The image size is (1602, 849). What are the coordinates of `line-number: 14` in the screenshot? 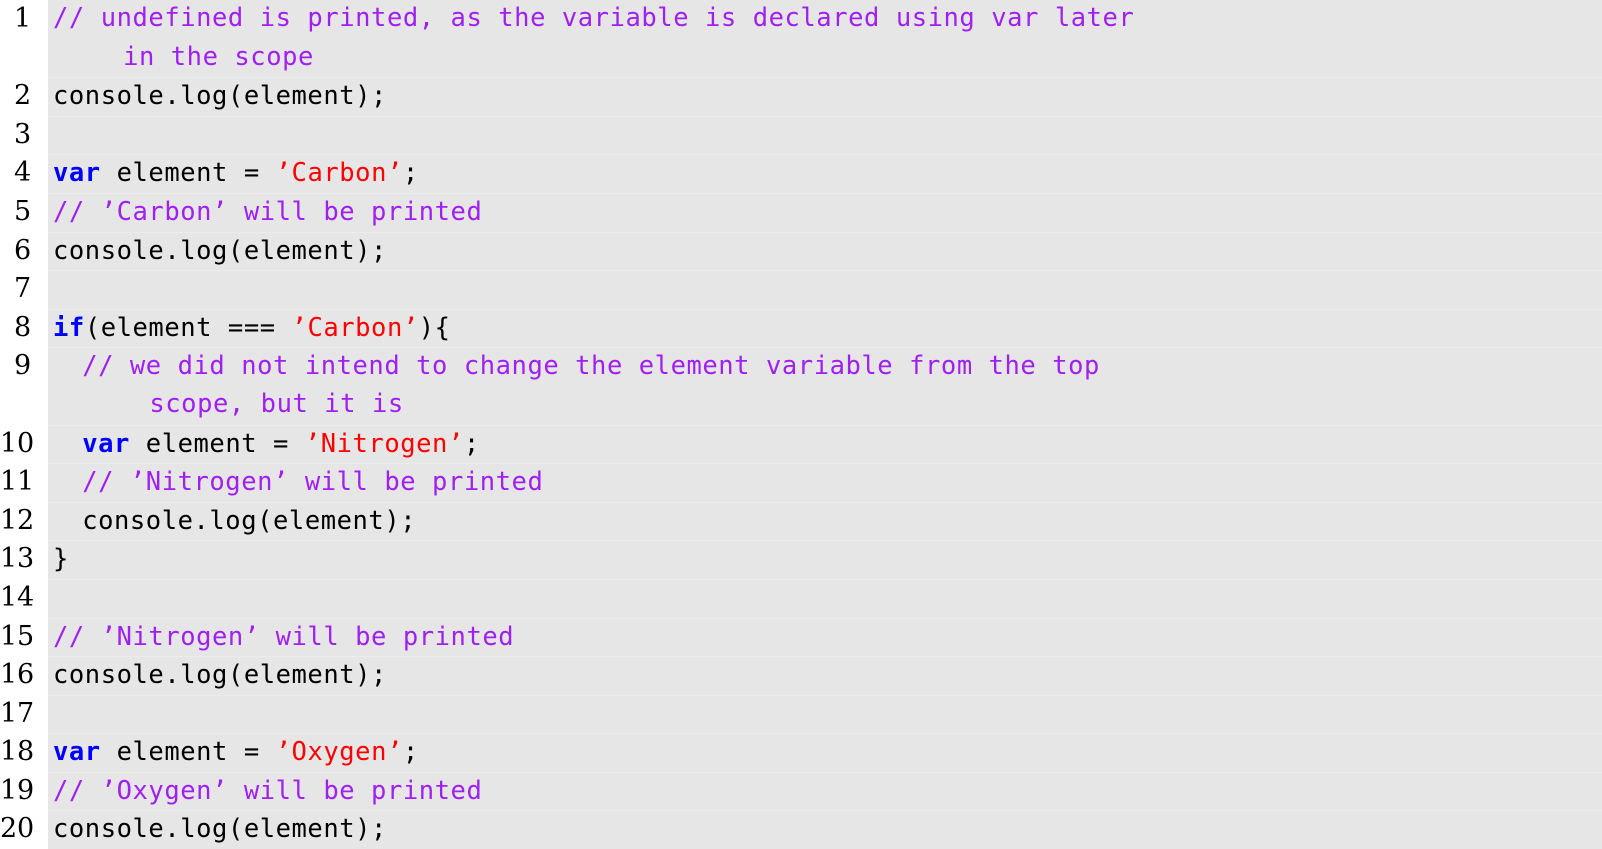 It's located at (24, 598).